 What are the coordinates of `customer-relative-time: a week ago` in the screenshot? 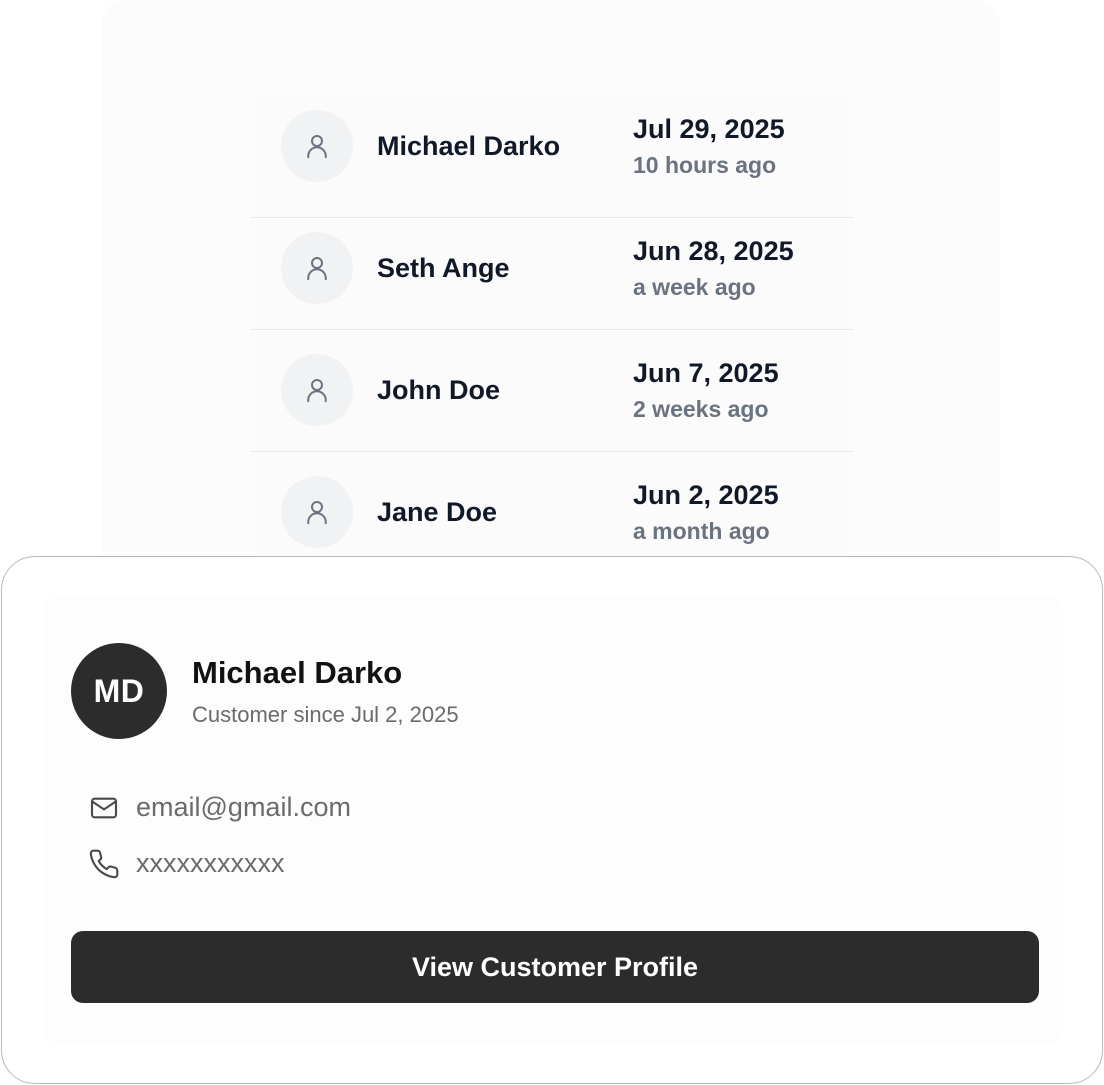 It's located at (694, 287).